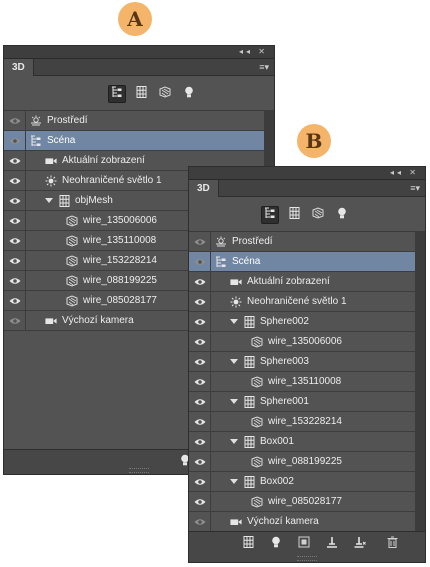  Describe the element at coordinates (302, 422) in the screenshot. I see `layer-row: wire_153228214` at that location.